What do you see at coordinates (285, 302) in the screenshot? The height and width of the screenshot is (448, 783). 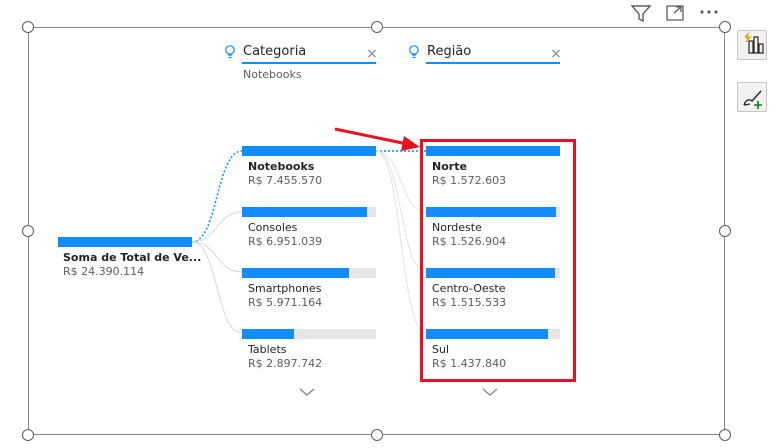 I see `category-value: R$ 5.971.164` at bounding box center [285, 302].